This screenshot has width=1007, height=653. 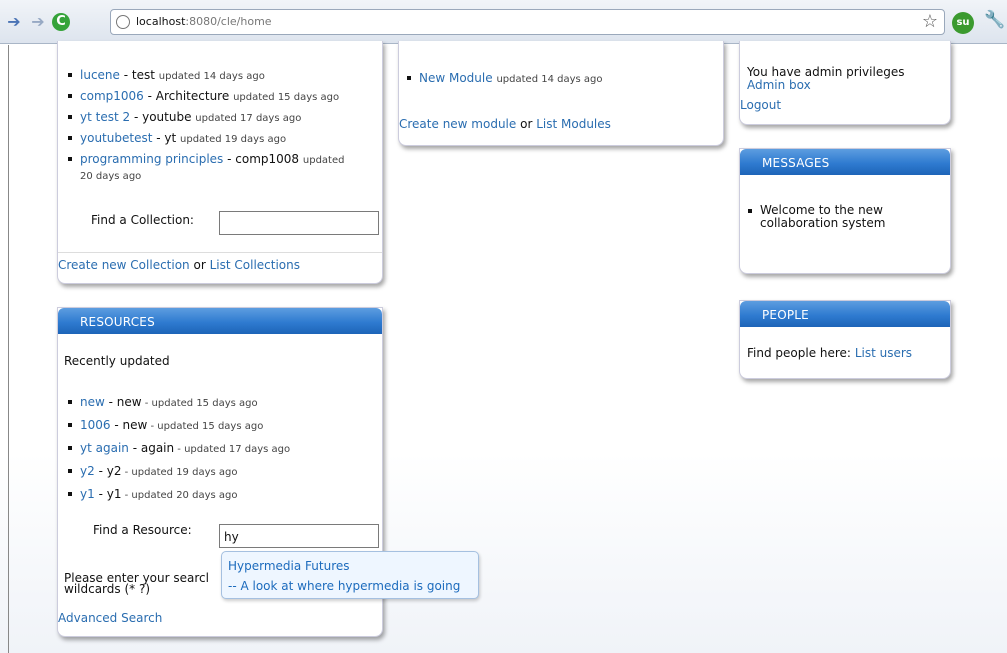 What do you see at coordinates (845, 339) in the screenshot?
I see `people-box: PEOPLE Find people here: List users` at bounding box center [845, 339].